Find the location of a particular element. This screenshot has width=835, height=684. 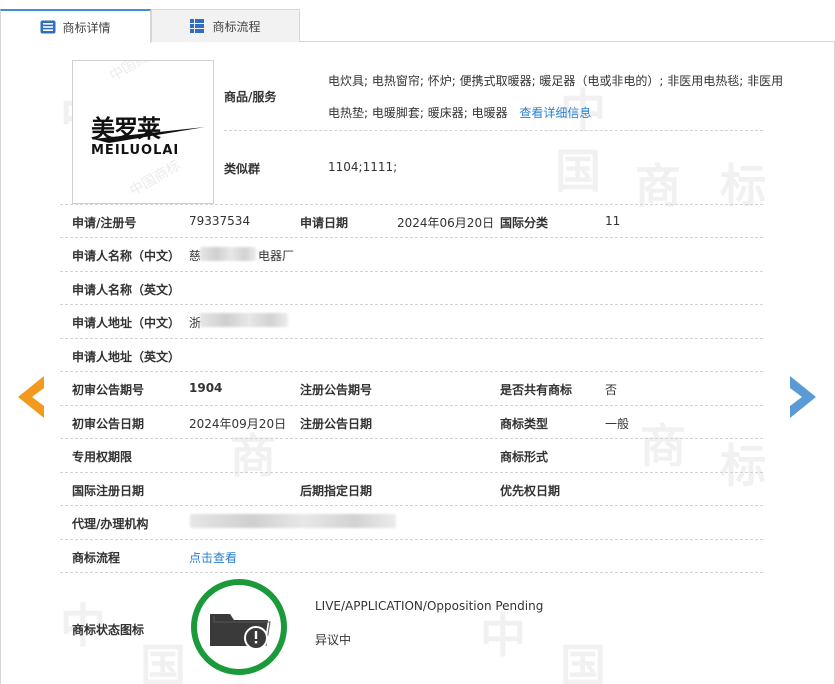

prev-arrow-button is located at coordinates (31, 397).